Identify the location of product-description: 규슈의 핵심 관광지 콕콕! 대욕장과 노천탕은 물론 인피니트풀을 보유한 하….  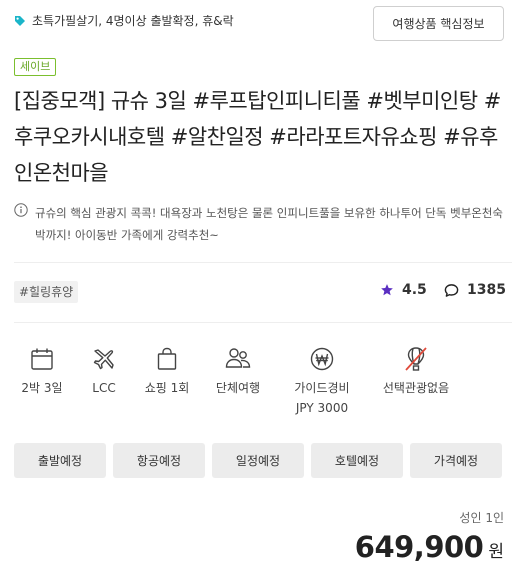
(259, 224).